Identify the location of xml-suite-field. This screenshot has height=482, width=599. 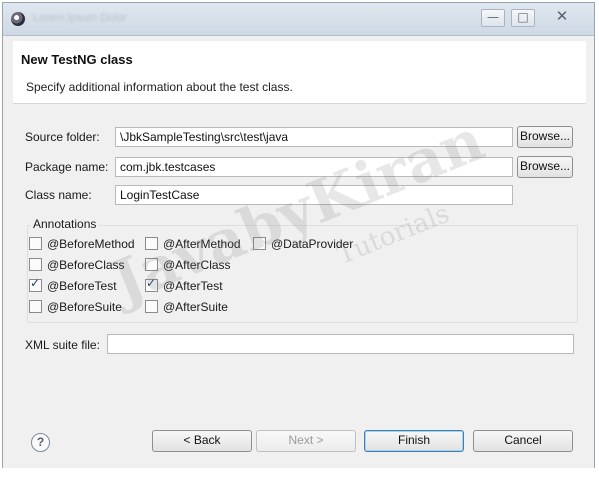
(340, 344).